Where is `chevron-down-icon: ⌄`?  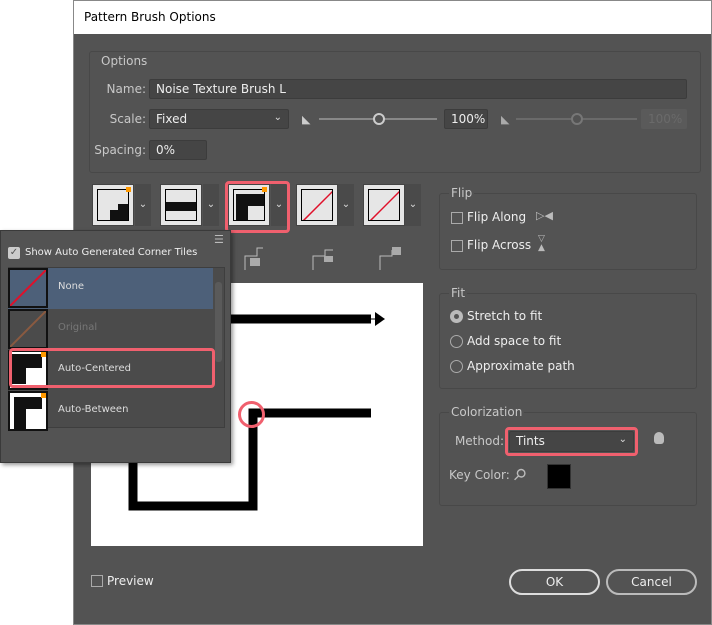 chevron-down-icon: ⌄ is located at coordinates (277, 117).